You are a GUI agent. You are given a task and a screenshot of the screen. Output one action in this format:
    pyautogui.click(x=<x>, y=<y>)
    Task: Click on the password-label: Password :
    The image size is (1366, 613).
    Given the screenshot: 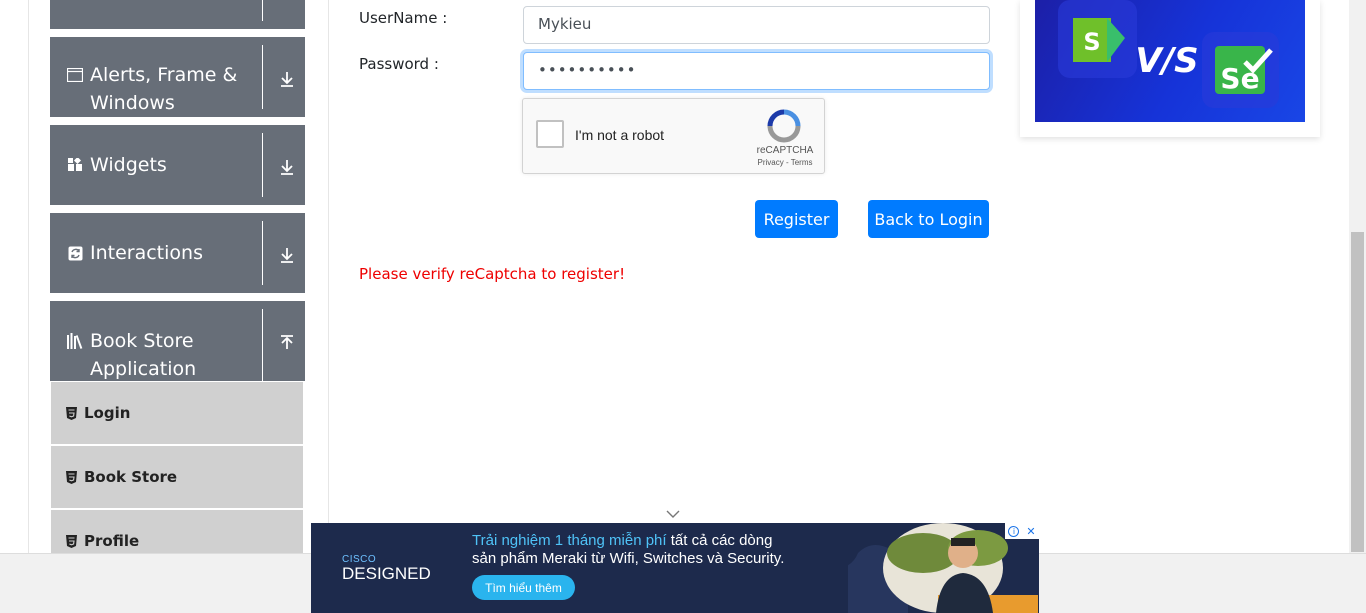 What is the action you would take?
    pyautogui.click(x=399, y=64)
    